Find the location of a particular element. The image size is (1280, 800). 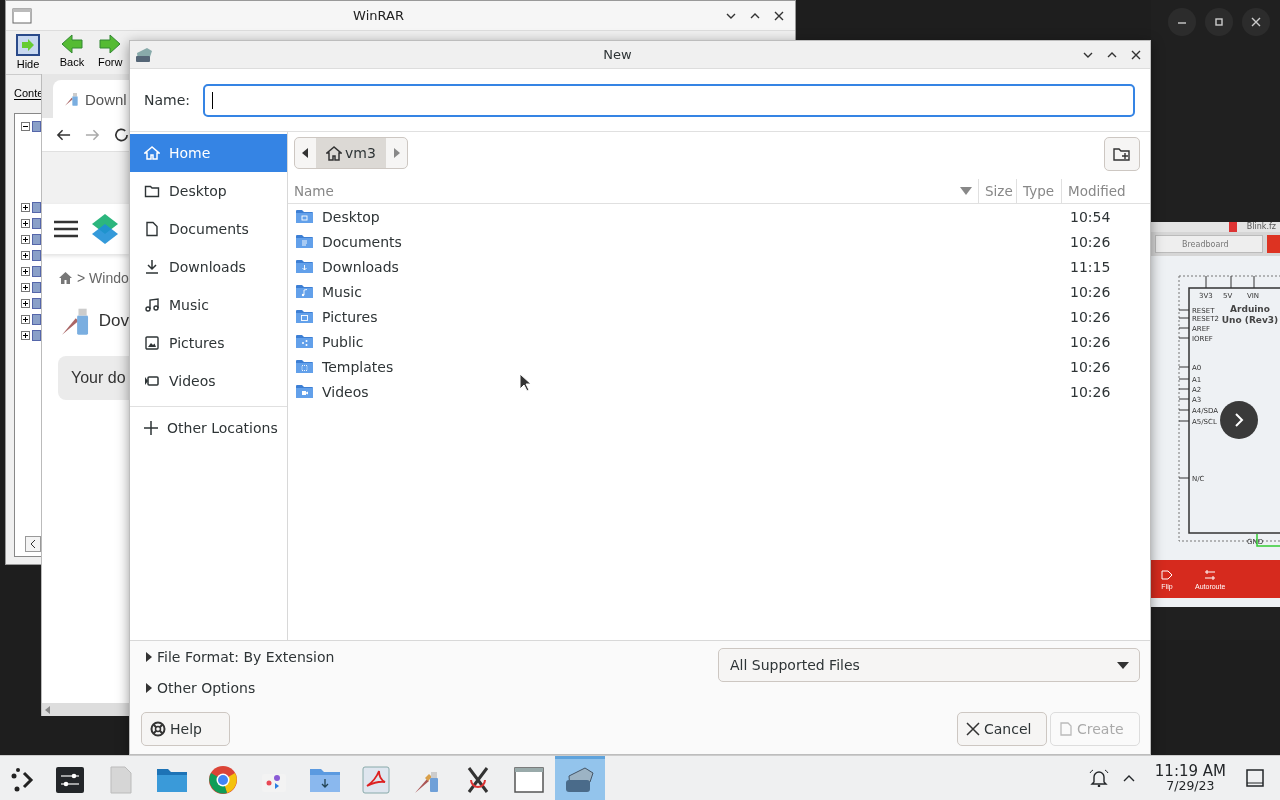

file-name: Templates is located at coordinates (358, 366).